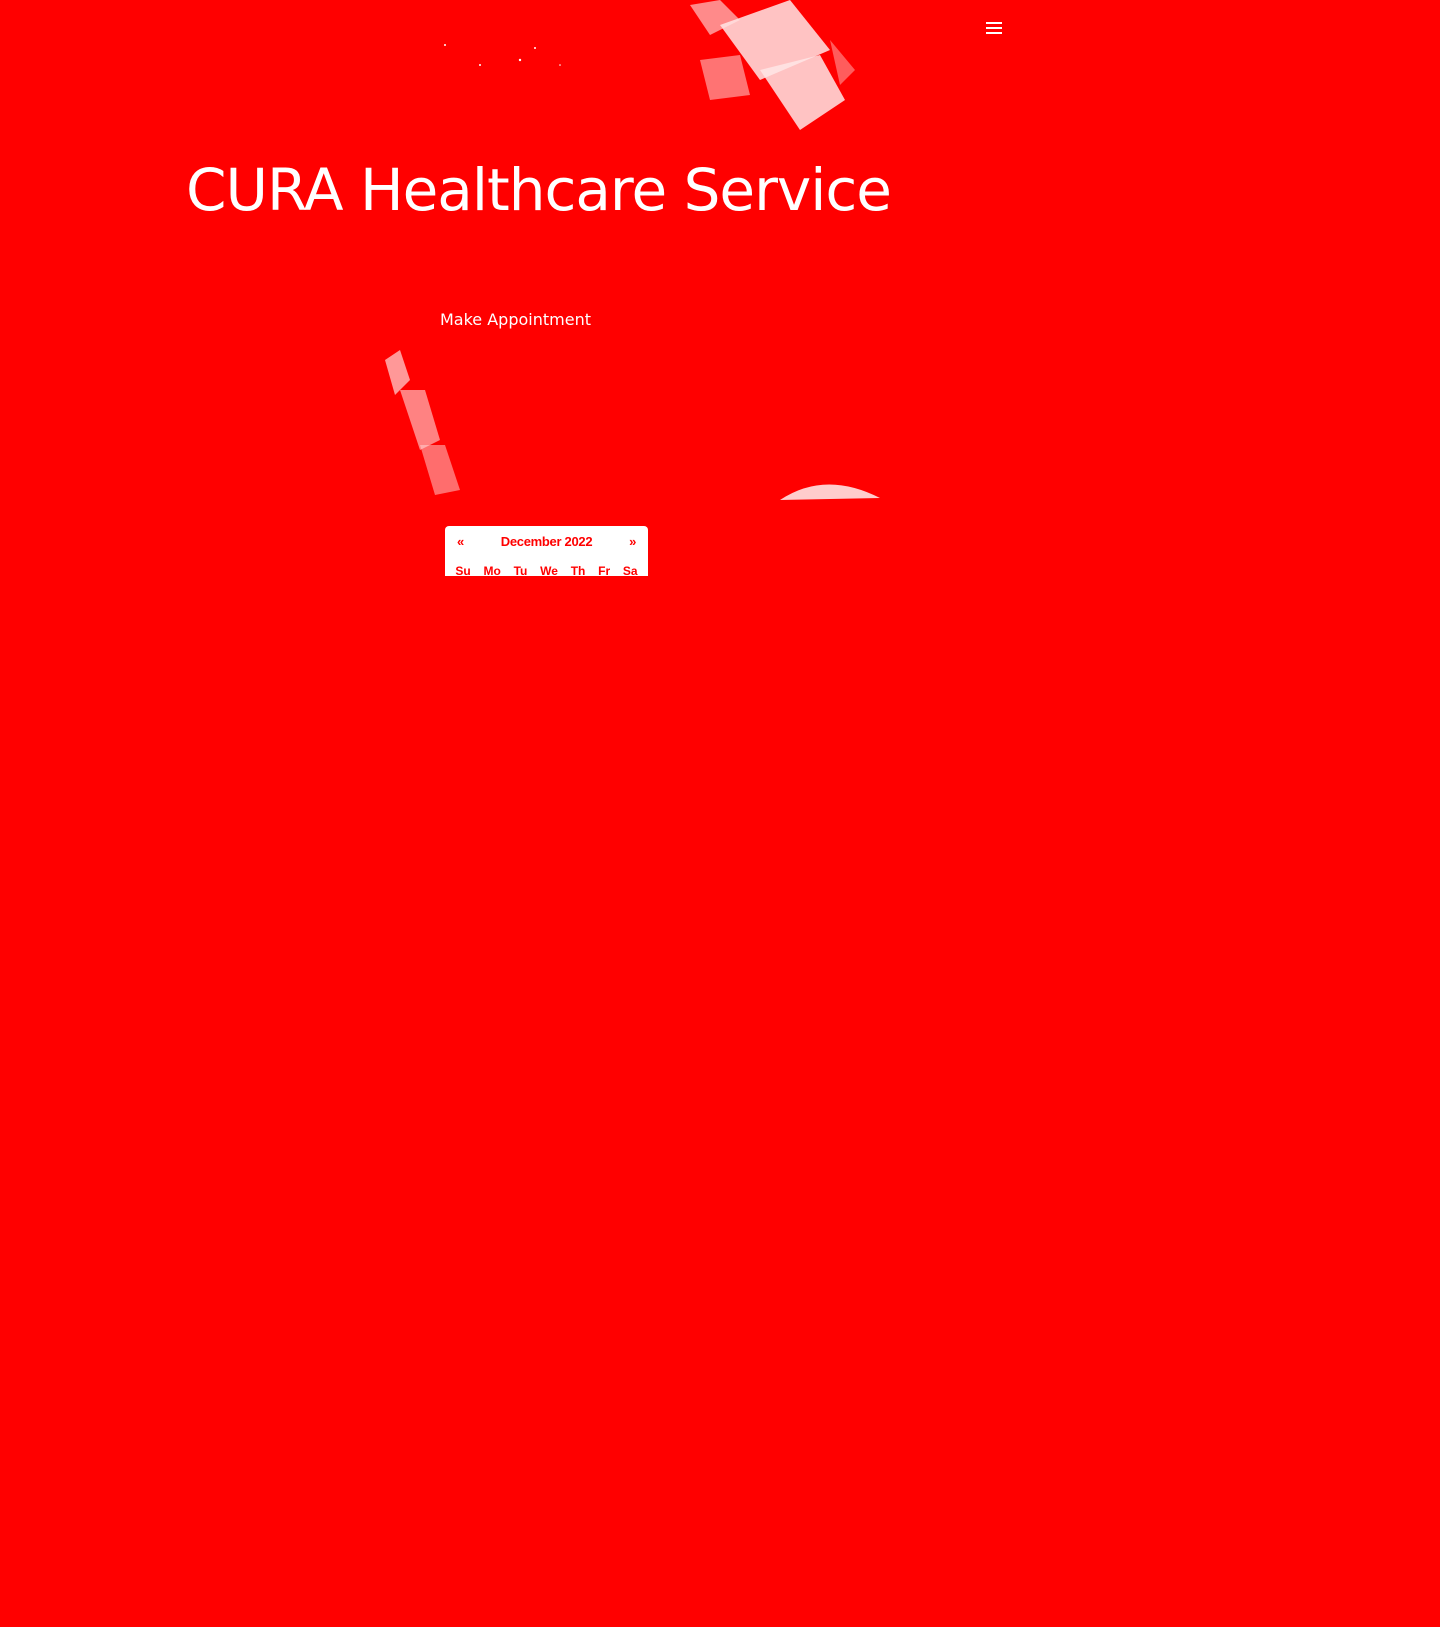 The image size is (1440, 1627). Describe the element at coordinates (830, 492) in the screenshot. I see `speckle-fragment-bottom` at that location.